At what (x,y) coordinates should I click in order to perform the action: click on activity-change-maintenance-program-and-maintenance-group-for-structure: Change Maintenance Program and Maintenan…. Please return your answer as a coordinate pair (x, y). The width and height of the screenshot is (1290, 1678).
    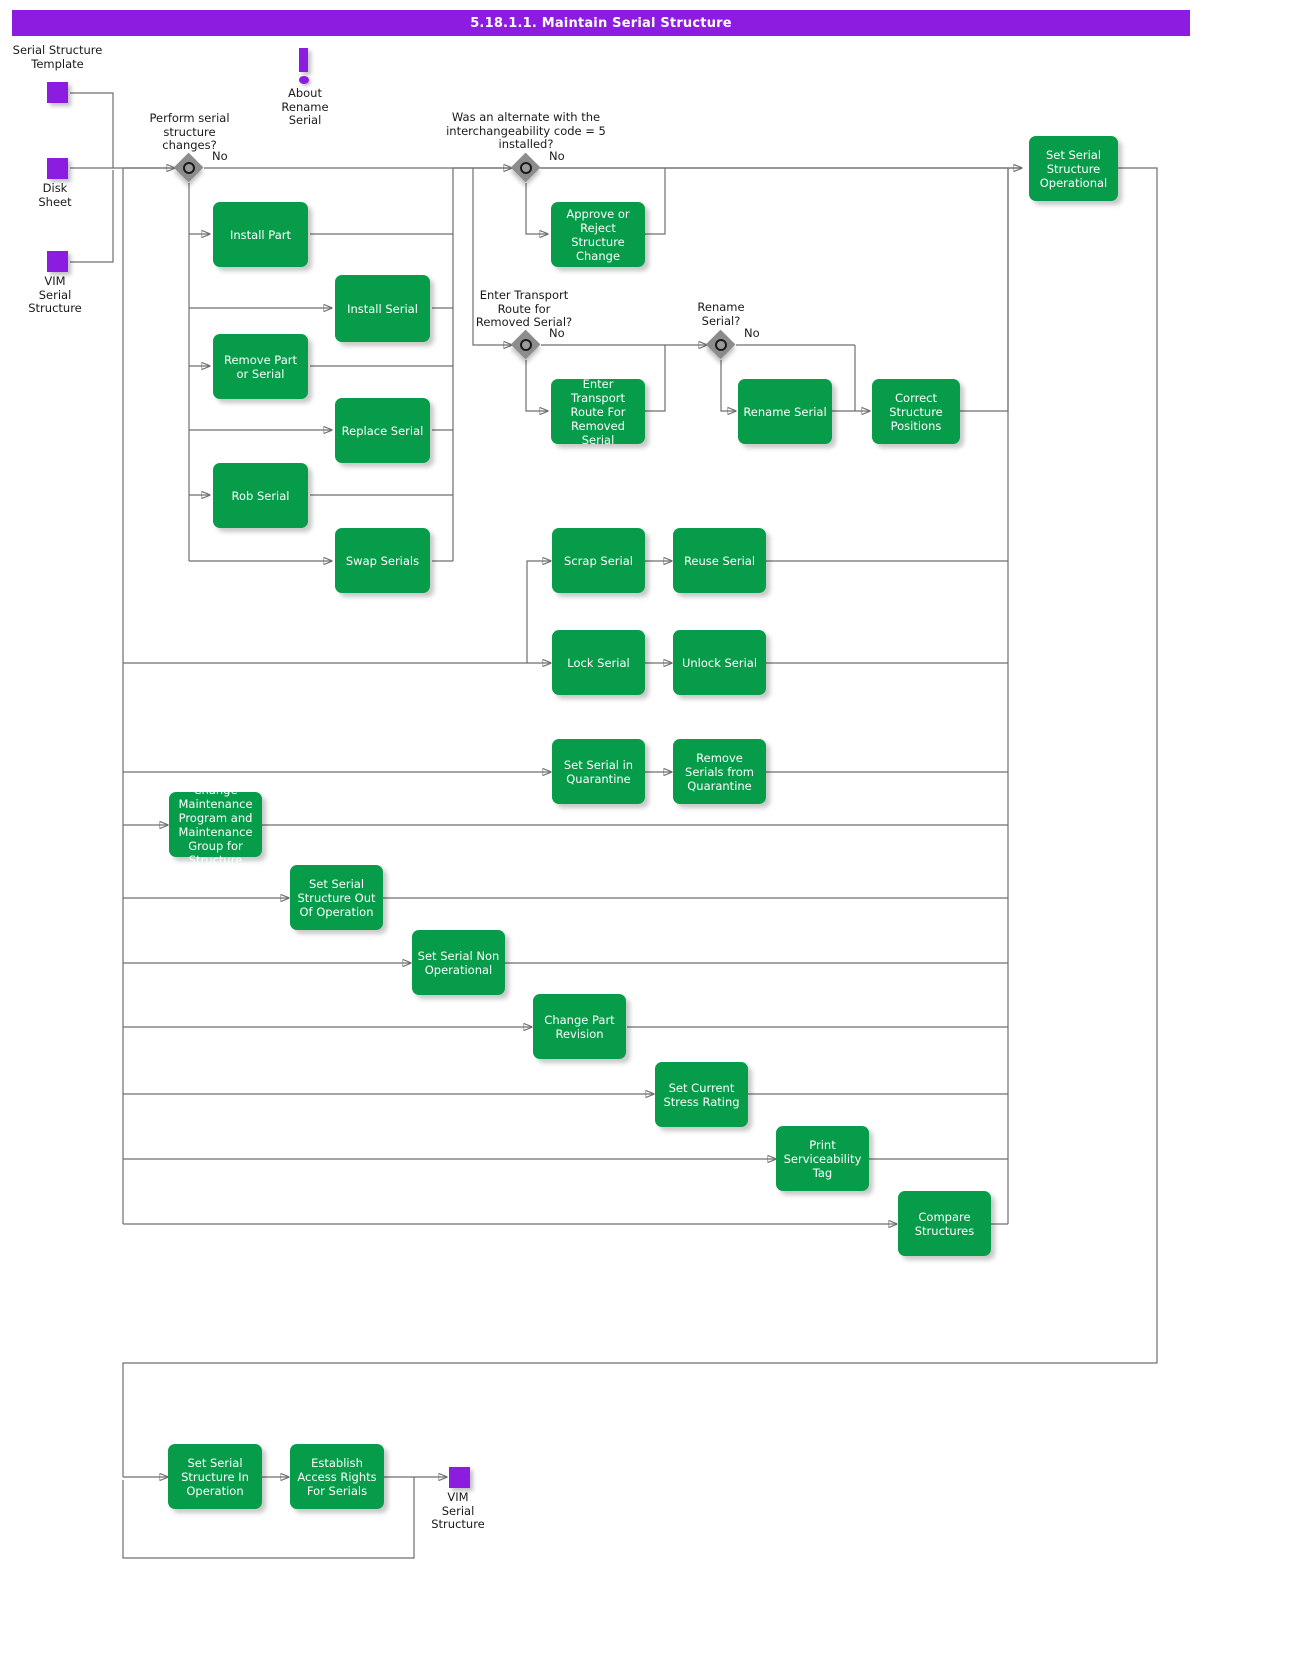
    Looking at the image, I should click on (215, 825).